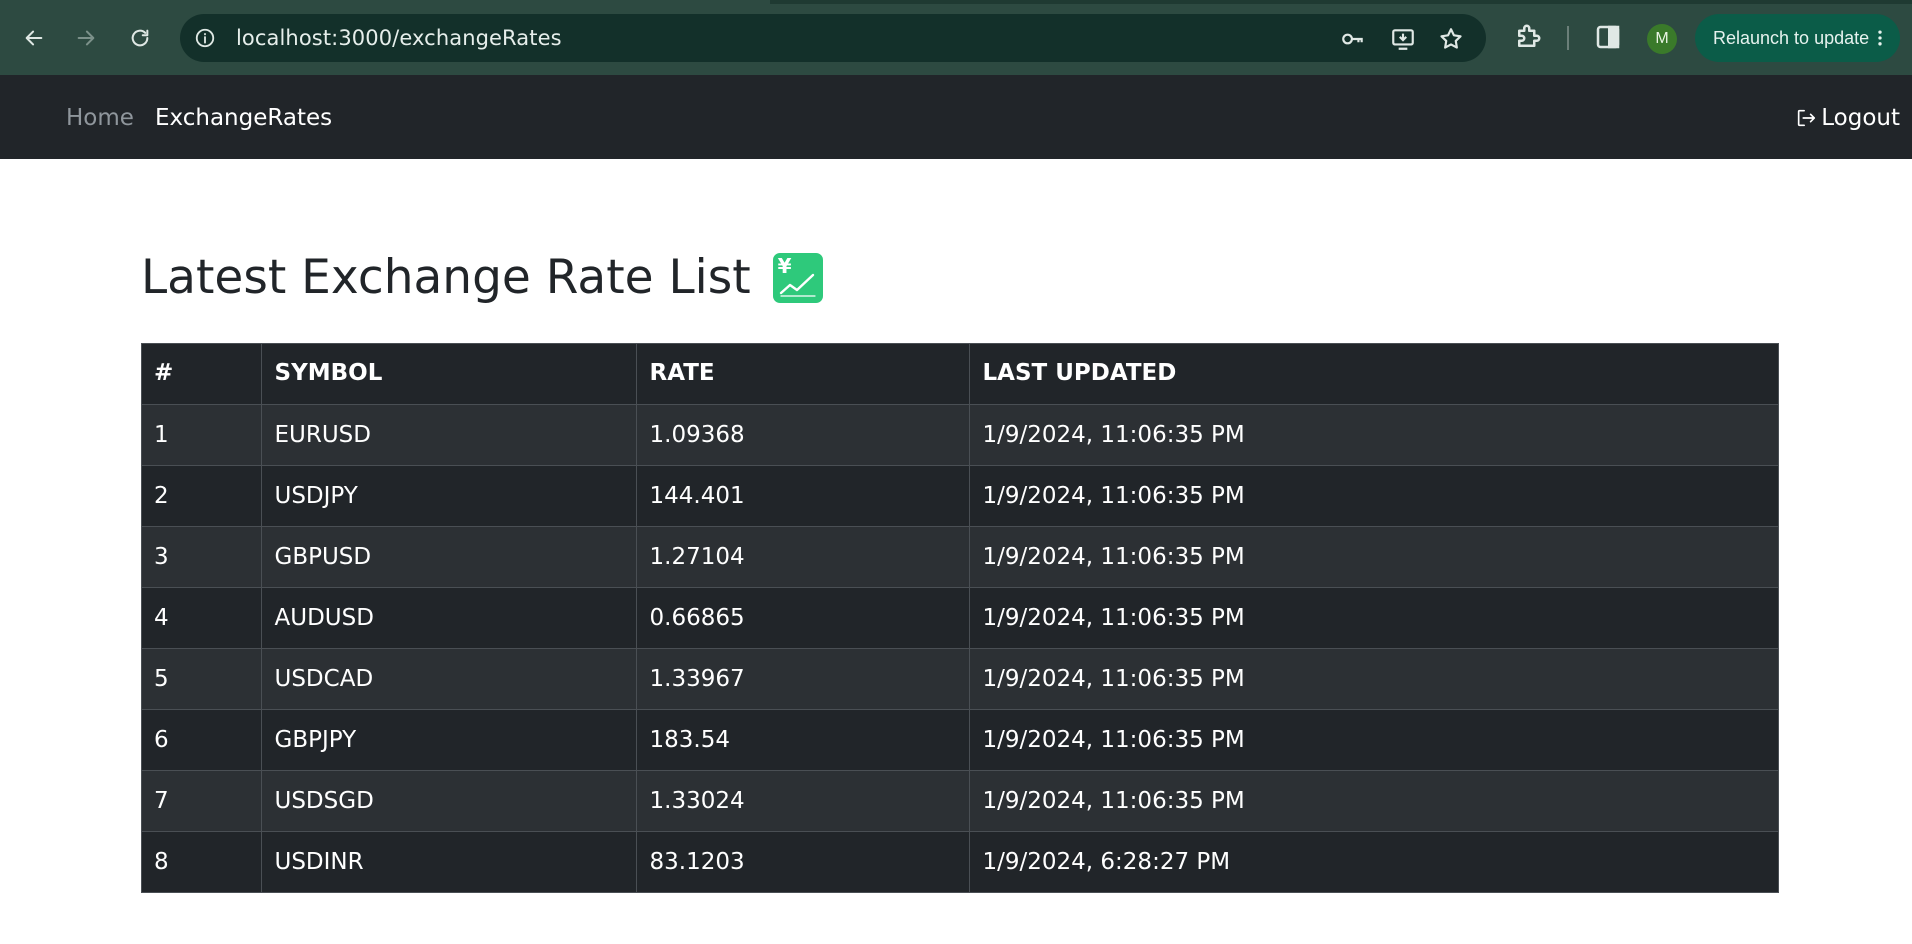 The width and height of the screenshot is (1912, 944). Describe the element at coordinates (100, 118) in the screenshot. I see `nav-link-home: Home` at that location.